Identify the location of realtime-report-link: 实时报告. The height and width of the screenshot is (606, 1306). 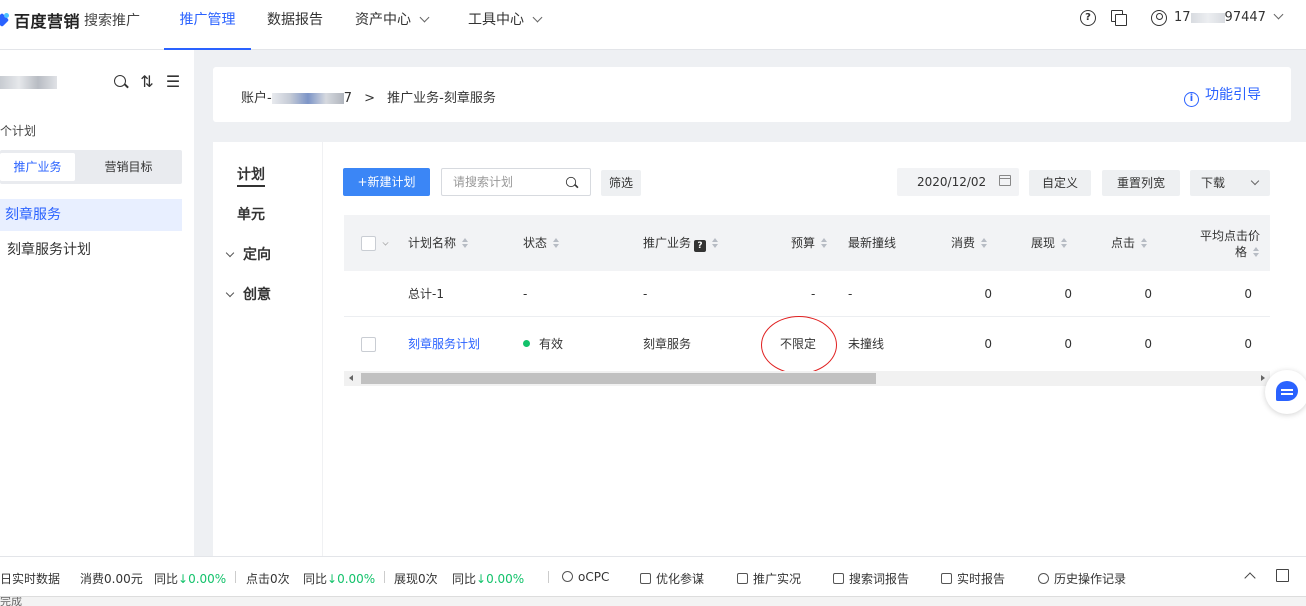
(973, 578).